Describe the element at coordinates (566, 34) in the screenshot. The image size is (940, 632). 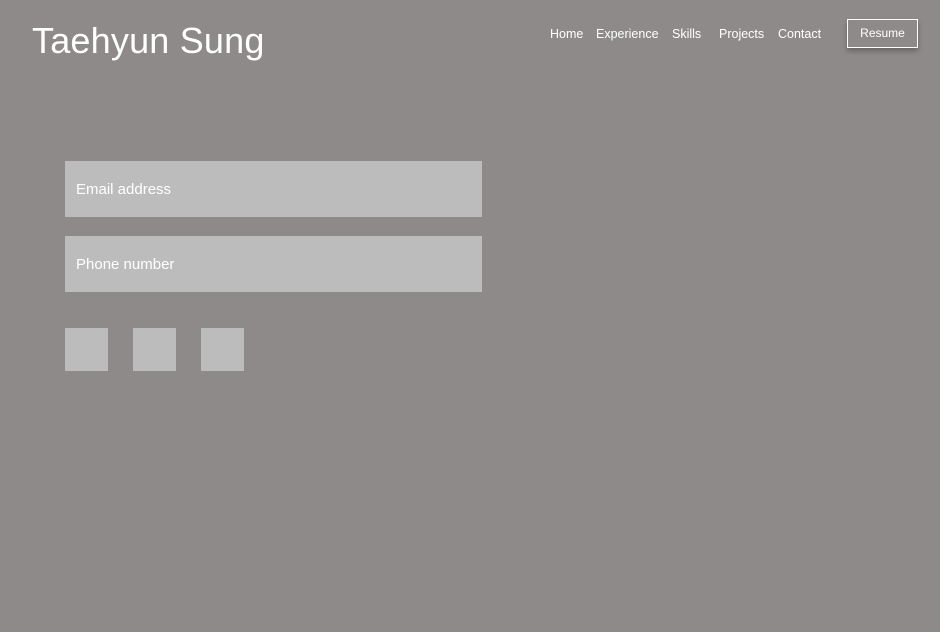
I see `nav-home-link: Home` at that location.